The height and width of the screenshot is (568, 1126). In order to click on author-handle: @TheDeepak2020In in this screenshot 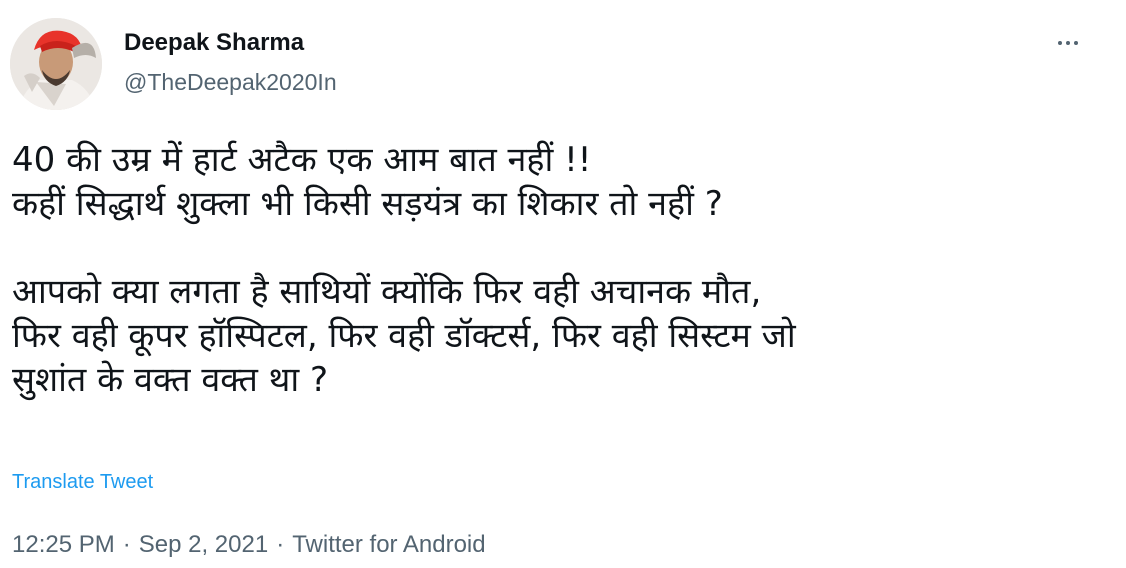, I will do `click(230, 82)`.